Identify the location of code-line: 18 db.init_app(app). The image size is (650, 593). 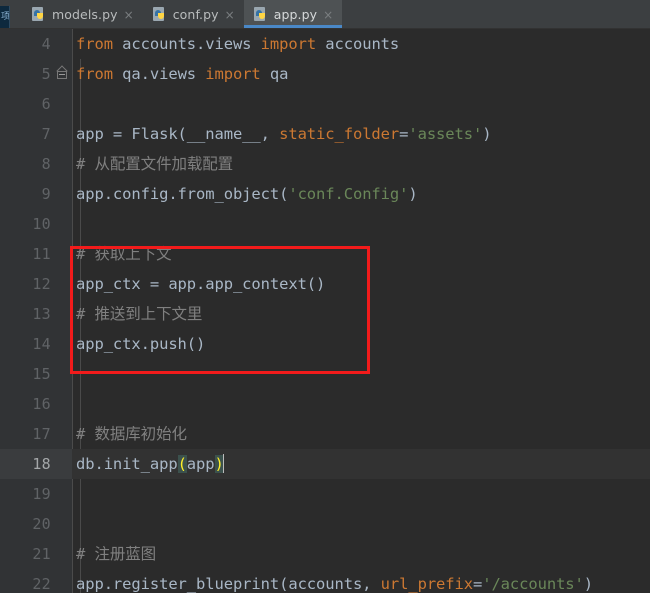
(325, 464).